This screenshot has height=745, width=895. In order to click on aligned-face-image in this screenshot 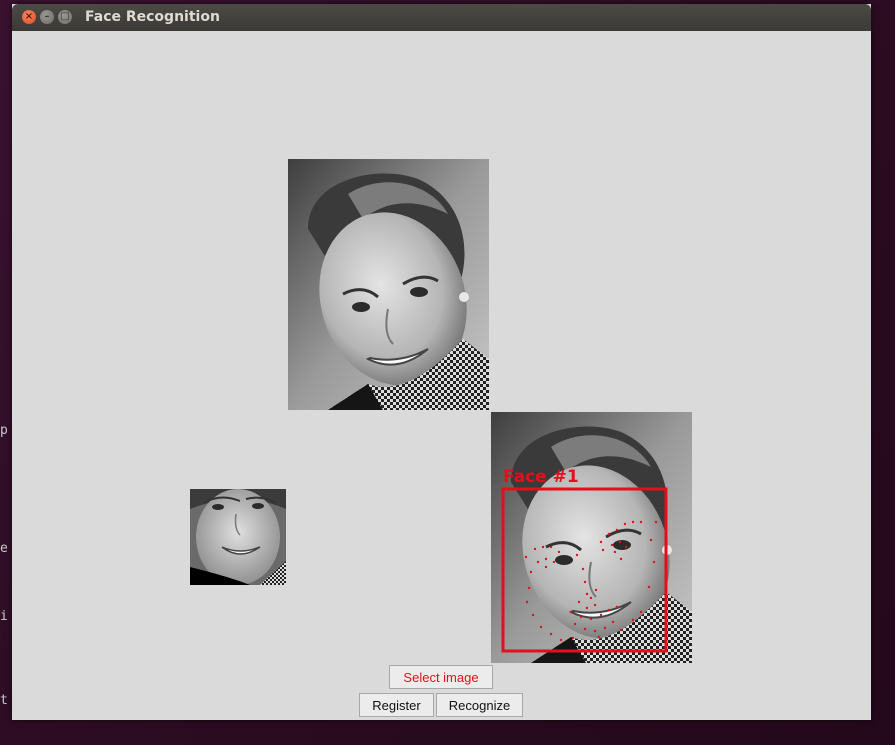, I will do `click(238, 537)`.